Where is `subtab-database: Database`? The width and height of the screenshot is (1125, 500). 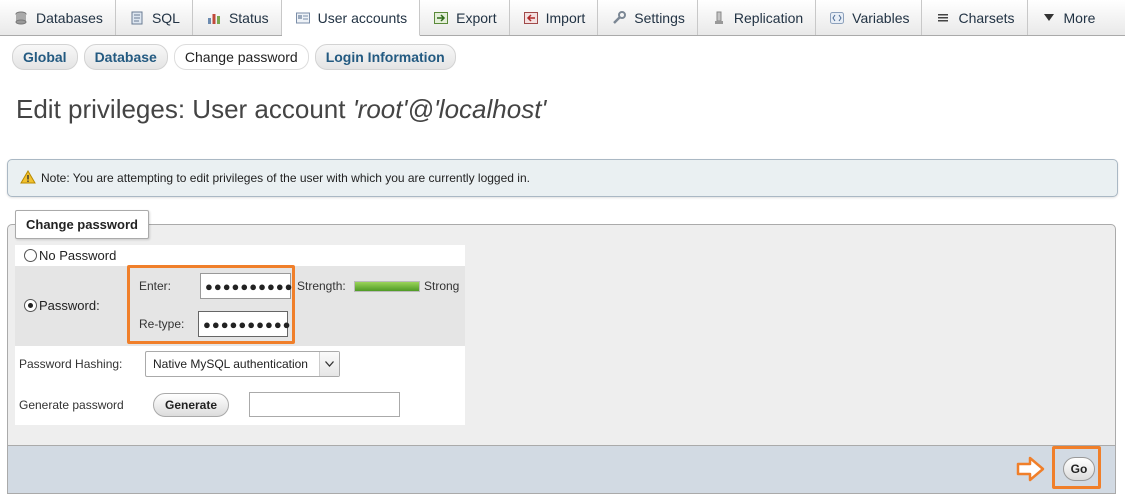 subtab-database: Database is located at coordinates (125, 57).